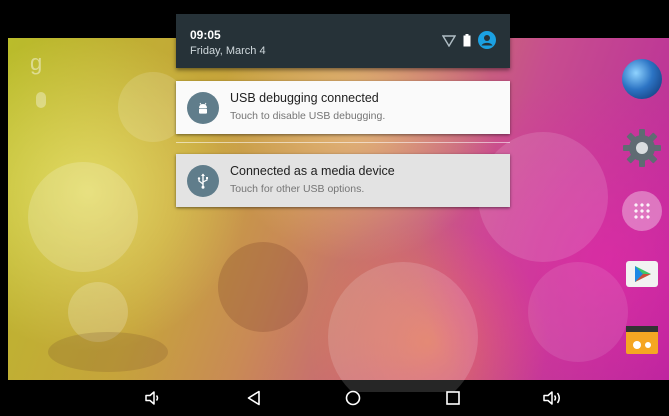  I want to click on notification-shade-header: 09:05 Friday, March 4, so click(343, 41).